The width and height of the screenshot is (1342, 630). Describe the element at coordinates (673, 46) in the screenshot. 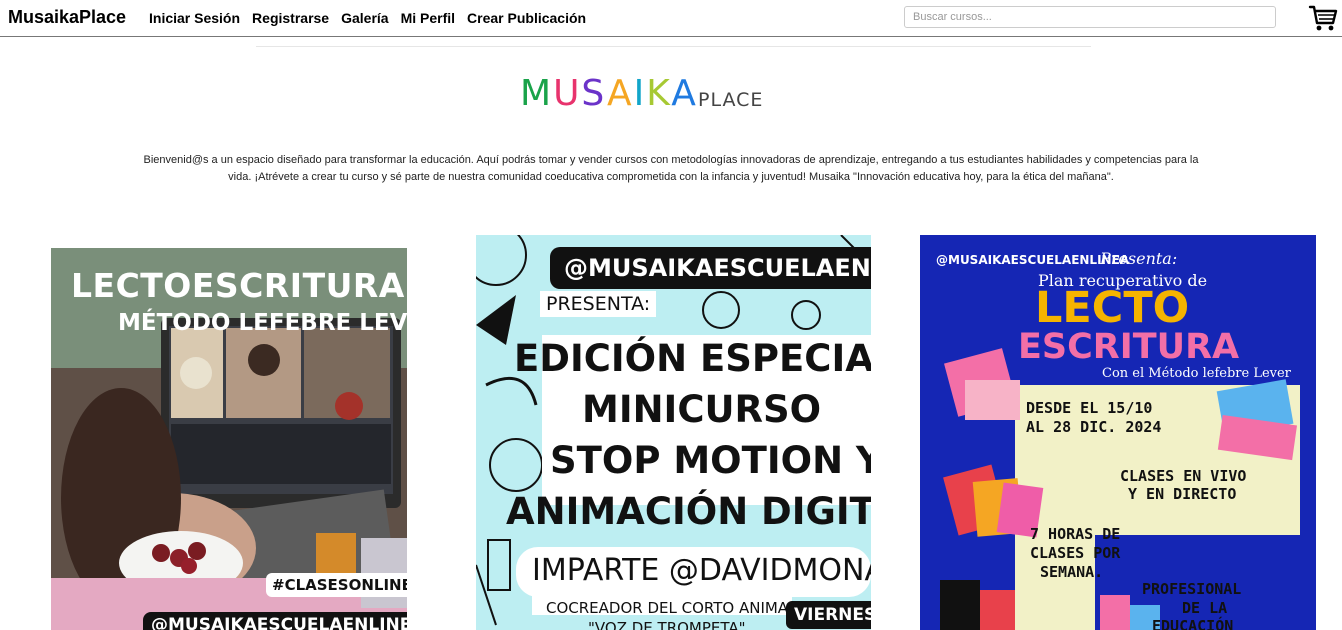

I see `divider` at that location.